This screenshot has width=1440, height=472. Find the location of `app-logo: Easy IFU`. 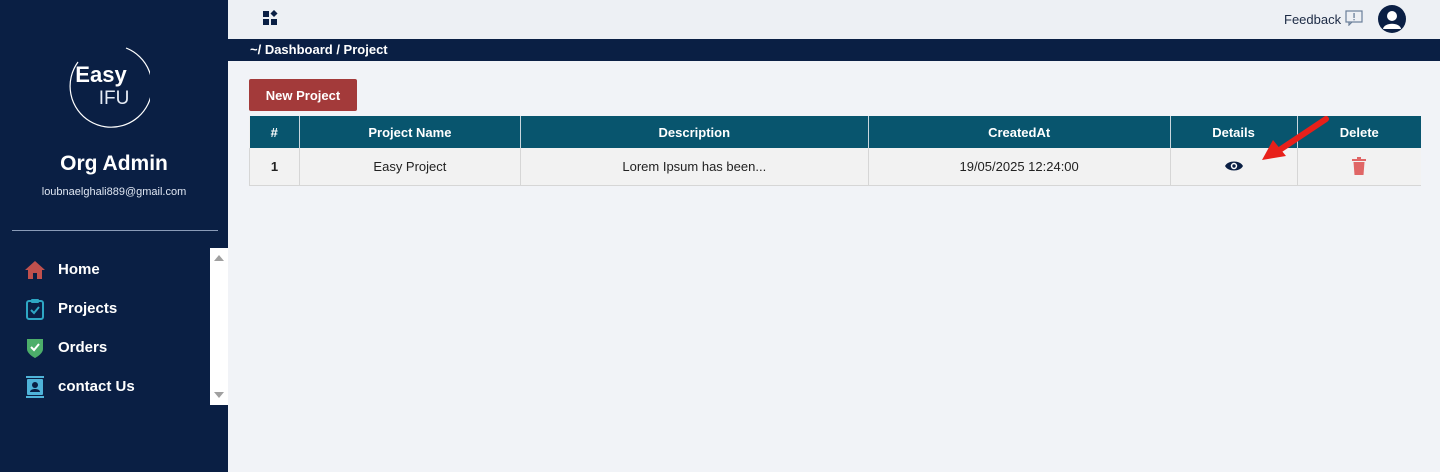

app-logo: Easy IFU is located at coordinates (107, 85).